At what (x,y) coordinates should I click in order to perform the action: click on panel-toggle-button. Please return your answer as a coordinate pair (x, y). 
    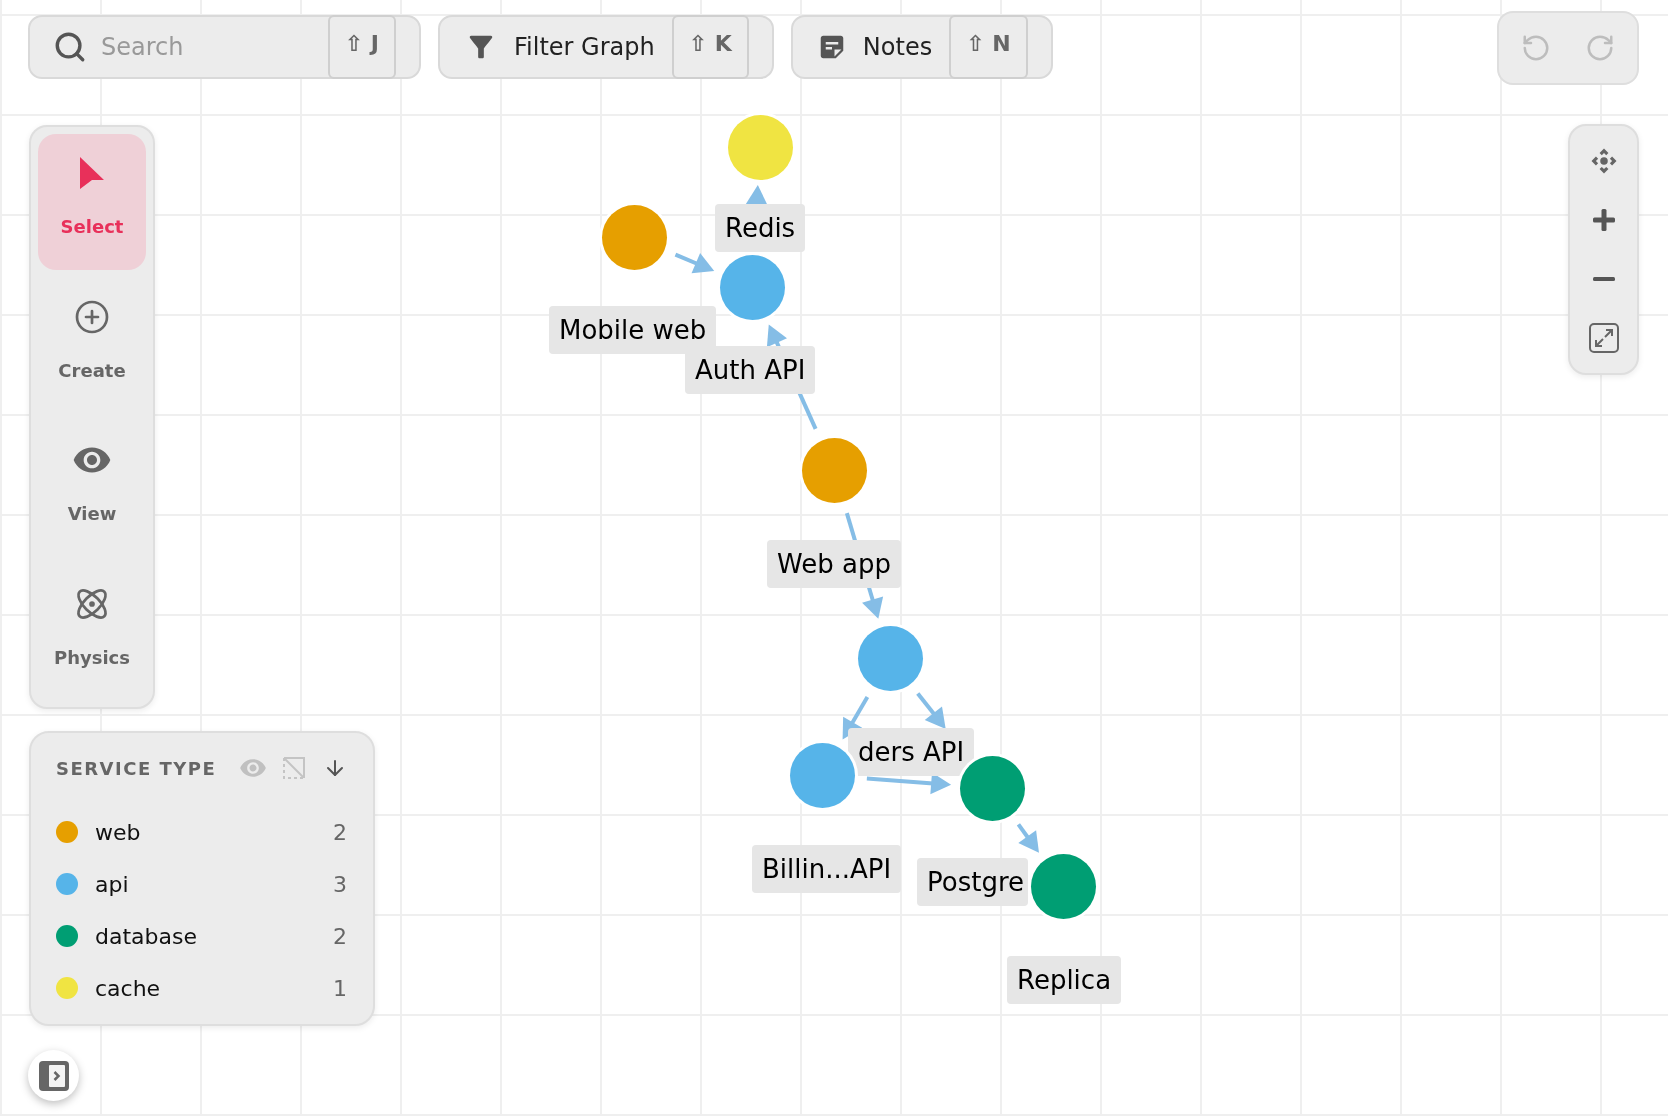
    Looking at the image, I should click on (53, 1075).